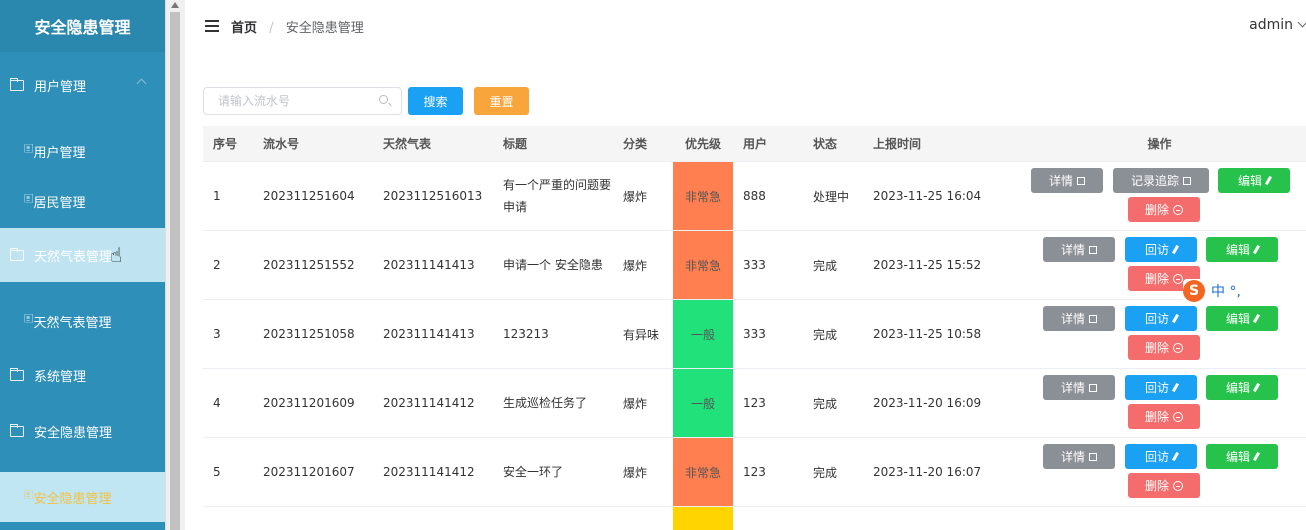  Describe the element at coordinates (641, 334) in the screenshot. I see `cell-cat: 有异味` at that location.